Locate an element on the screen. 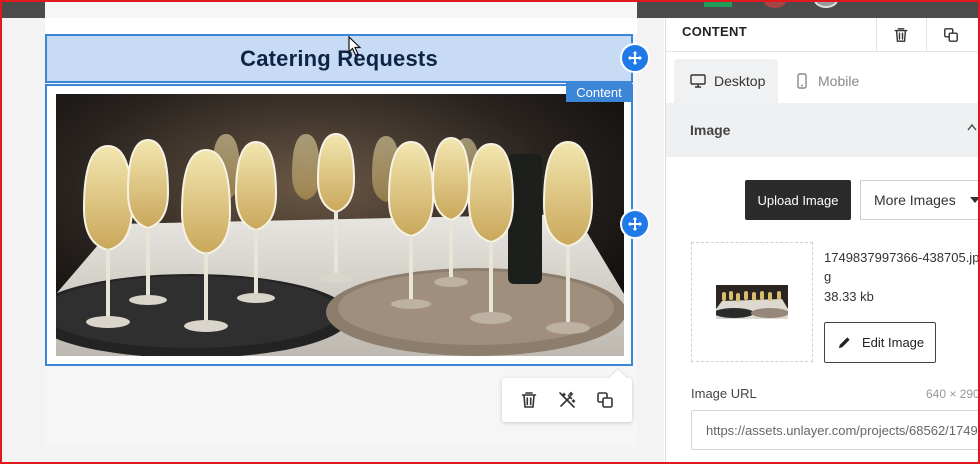  more-images-label: More Images is located at coordinates (915, 200).